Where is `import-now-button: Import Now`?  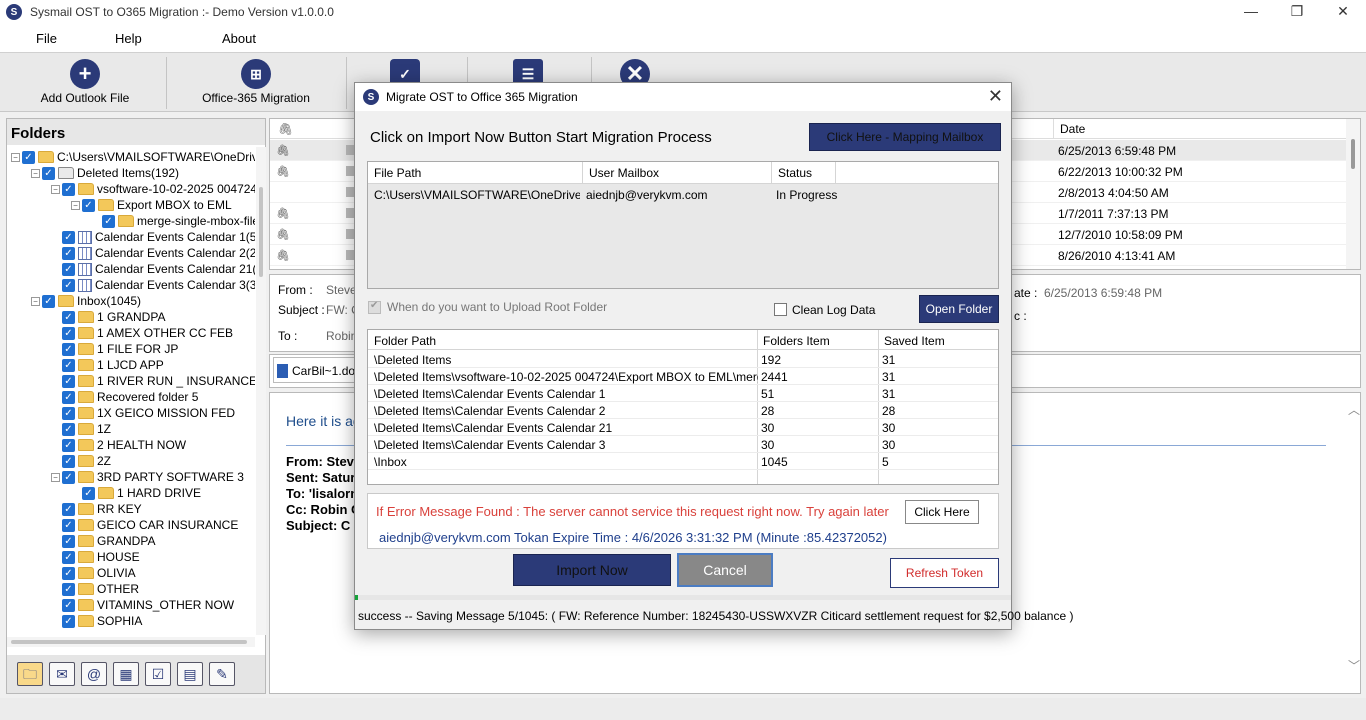
import-now-button: Import Now is located at coordinates (592, 570).